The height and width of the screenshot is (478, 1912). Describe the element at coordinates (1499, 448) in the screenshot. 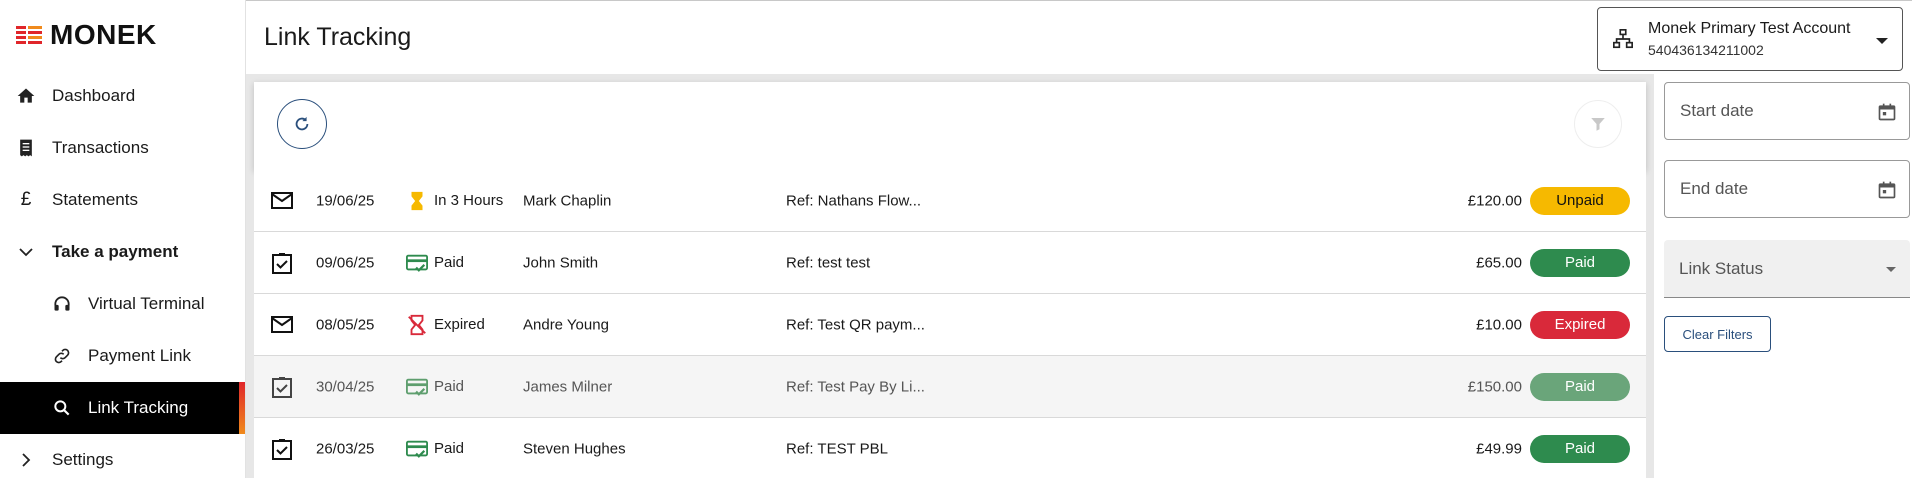

I see `link-amount: £49.99` at that location.